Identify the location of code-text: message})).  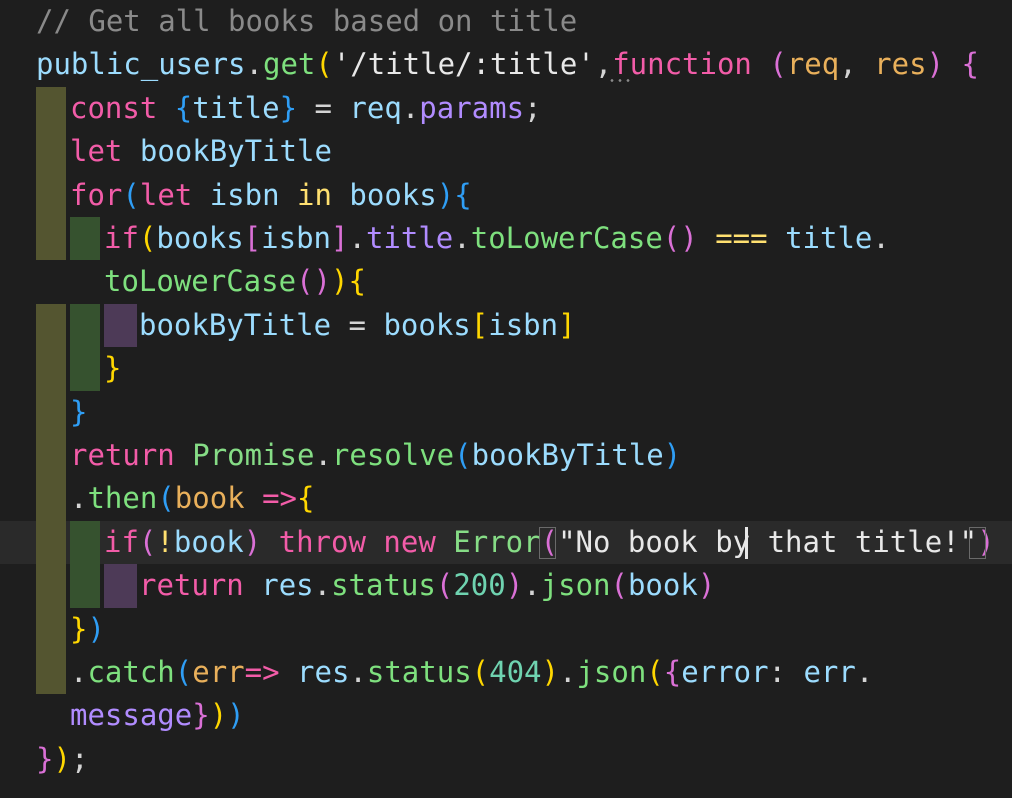
(157, 715).